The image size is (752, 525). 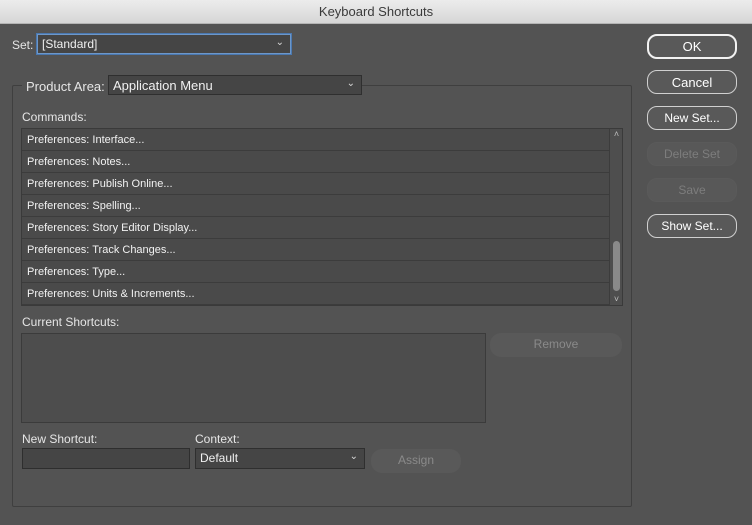 What do you see at coordinates (253, 378) in the screenshot?
I see `current-shortcuts-list` at bounding box center [253, 378].